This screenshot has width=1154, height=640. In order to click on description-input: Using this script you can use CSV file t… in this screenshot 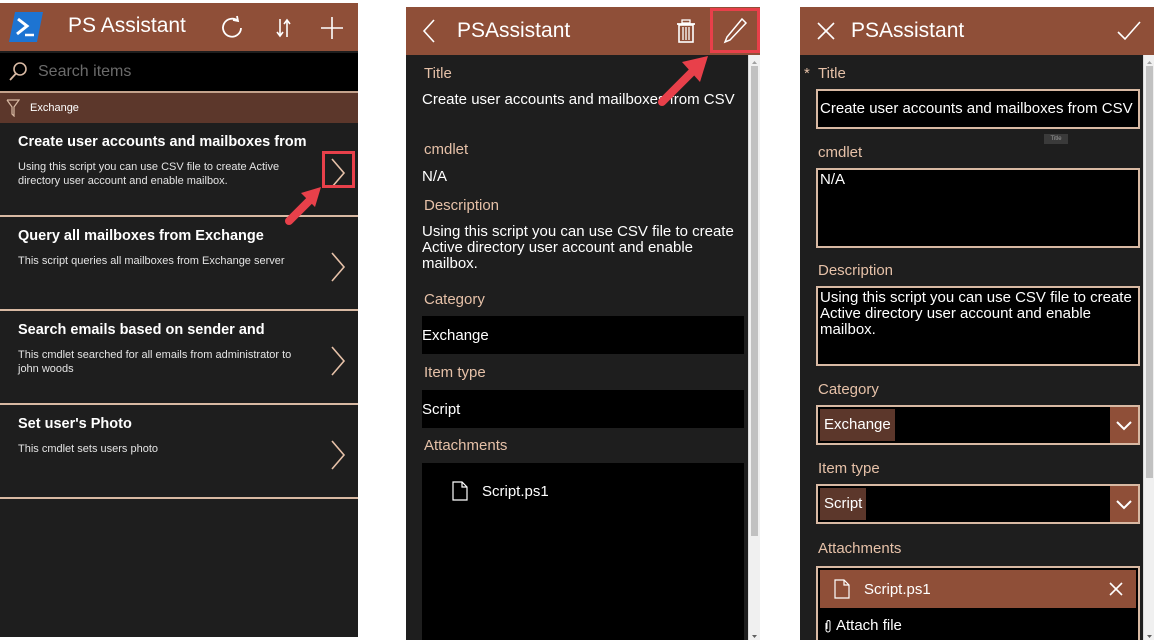, I will do `click(978, 326)`.